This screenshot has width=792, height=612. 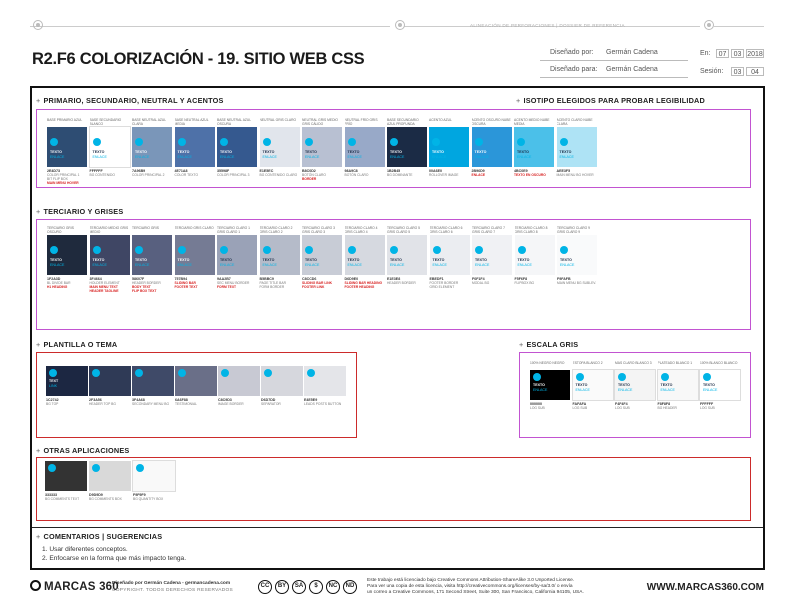 What do you see at coordinates (66, 481) in the screenshot?
I see `color-swatch: 333333 BG COMMENTS TEXT` at bounding box center [66, 481].